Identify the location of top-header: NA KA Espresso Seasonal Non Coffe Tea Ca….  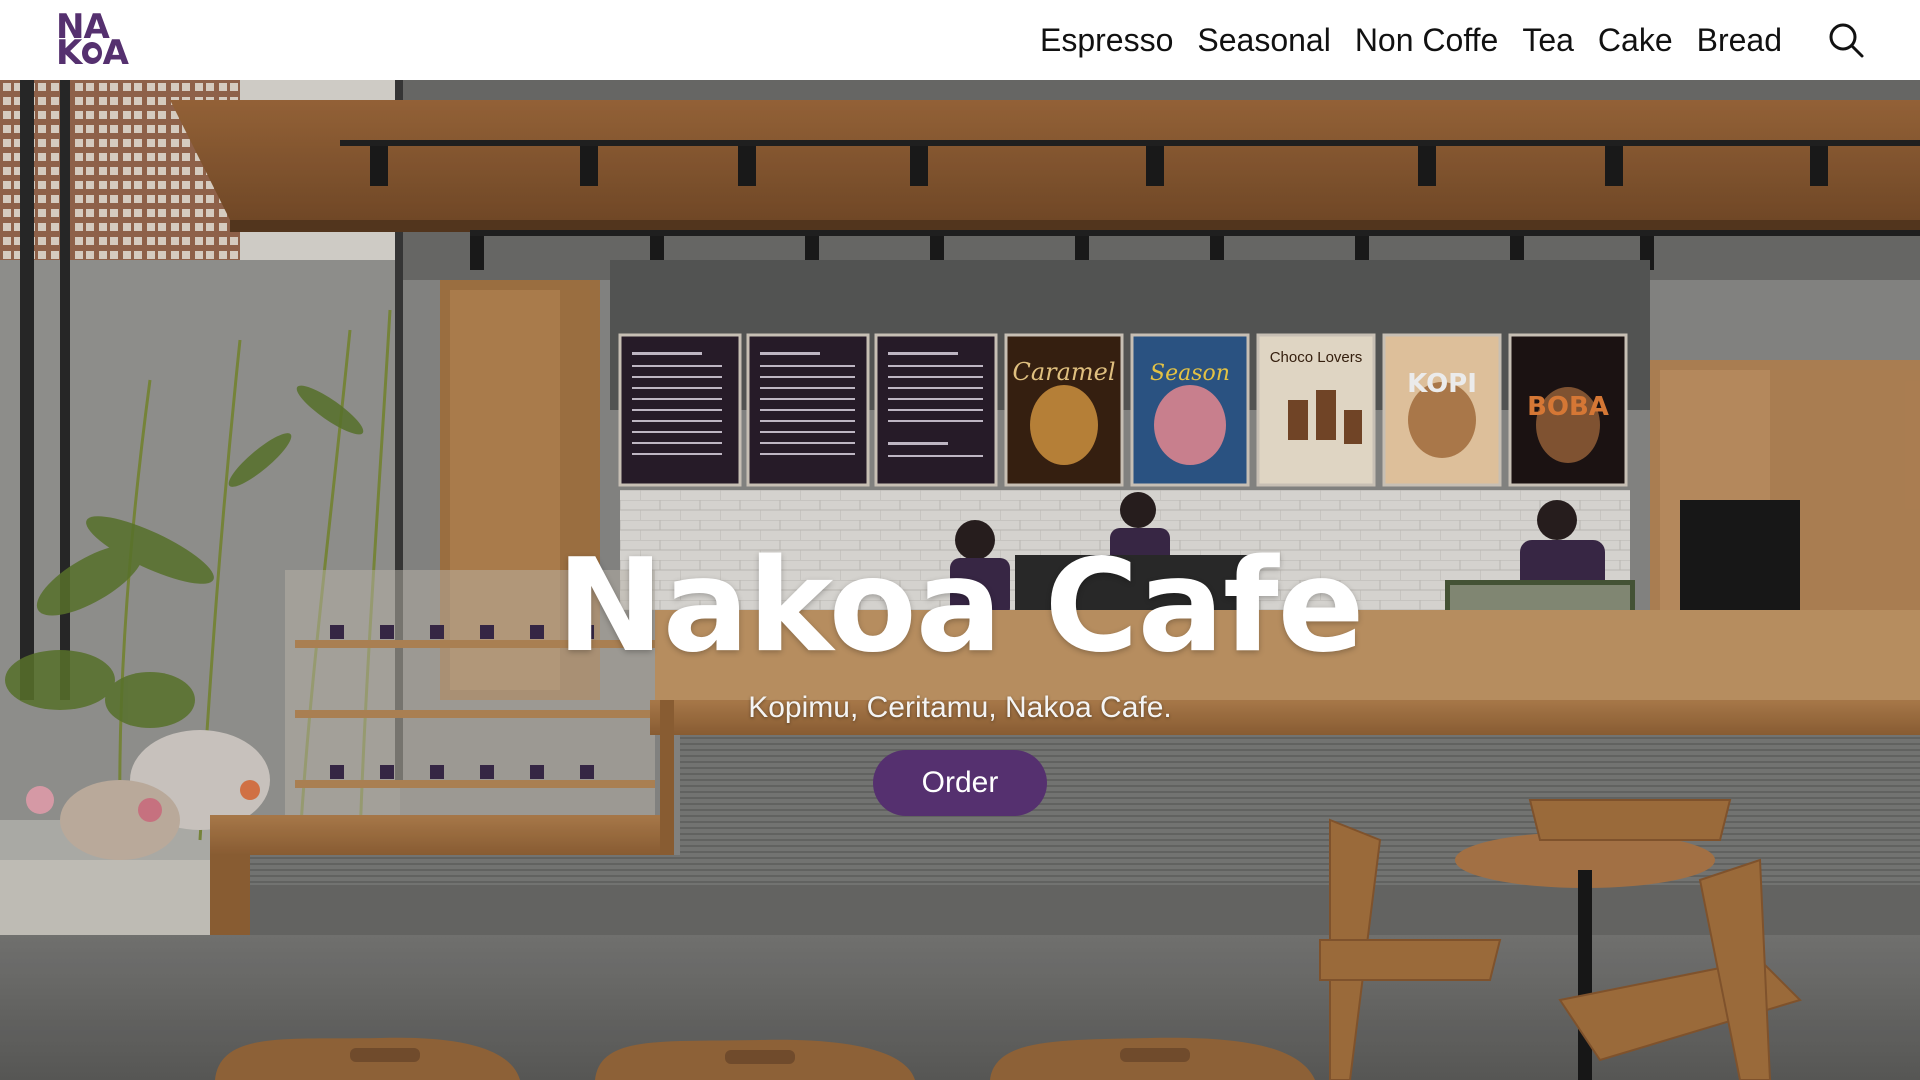
(960, 40).